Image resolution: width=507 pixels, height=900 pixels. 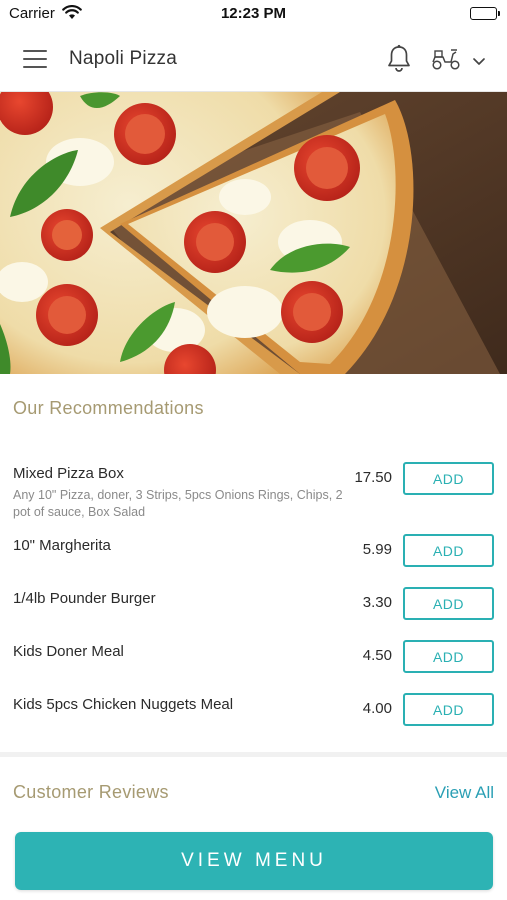 What do you see at coordinates (479, 59) in the screenshot?
I see `chevron-down-icon` at bounding box center [479, 59].